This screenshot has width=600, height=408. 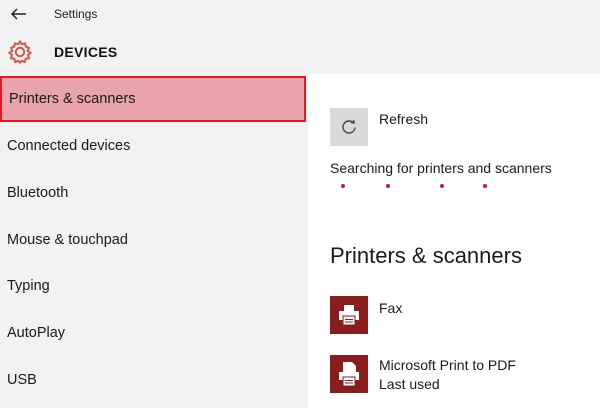 What do you see at coordinates (300, 15) in the screenshot?
I see `title-bar: Settings` at bounding box center [300, 15].